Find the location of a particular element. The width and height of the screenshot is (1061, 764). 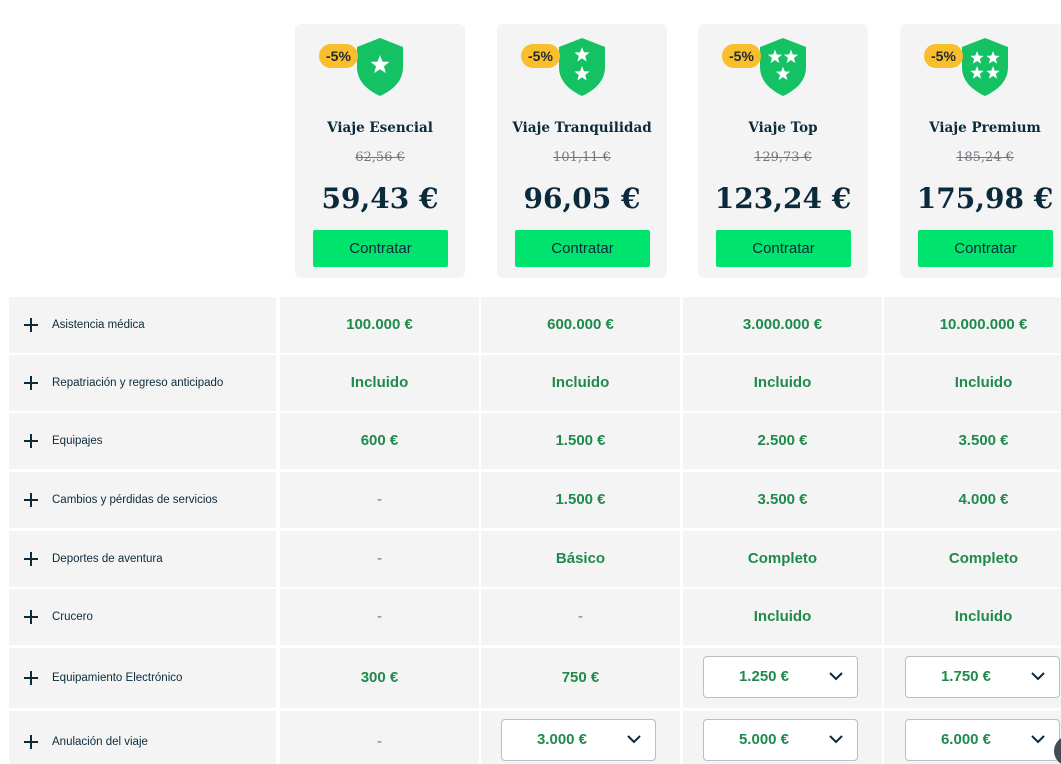

coverage-label: Cambios y pérdidas de servicios is located at coordinates (135, 500).